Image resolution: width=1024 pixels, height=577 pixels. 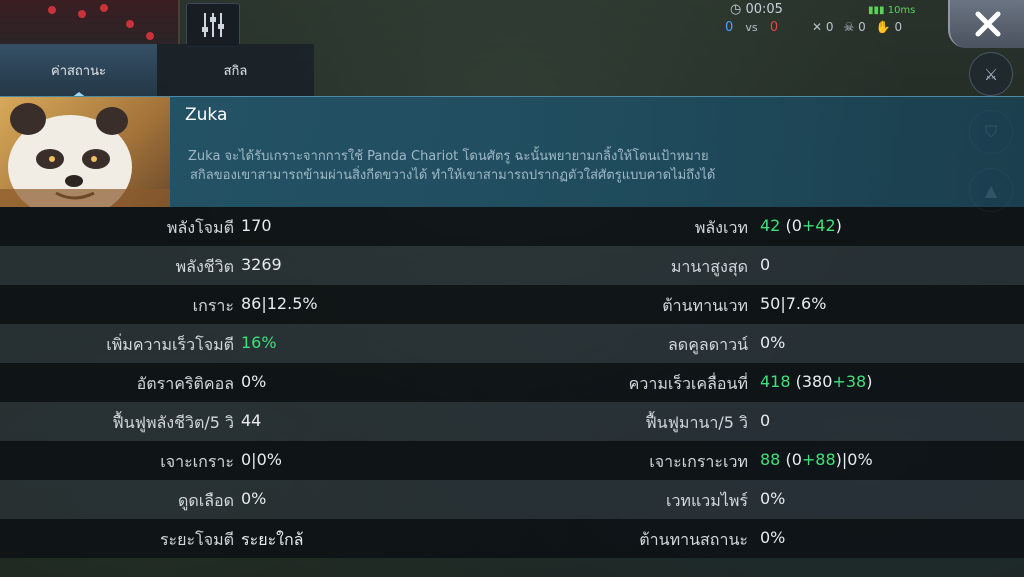 What do you see at coordinates (512, 538) in the screenshot?
I see `stat-row: ระยะโจมตี ระยะใกล้ ต้านทานสถานะ 0%` at bounding box center [512, 538].